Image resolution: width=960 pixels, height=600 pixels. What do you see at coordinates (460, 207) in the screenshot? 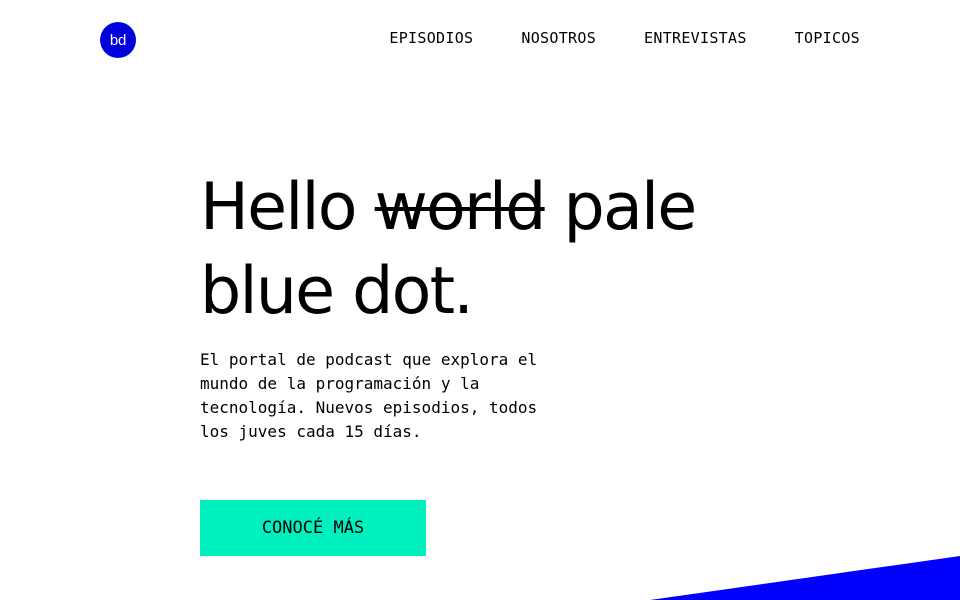
I see `hero-title-struck-word: world` at bounding box center [460, 207].